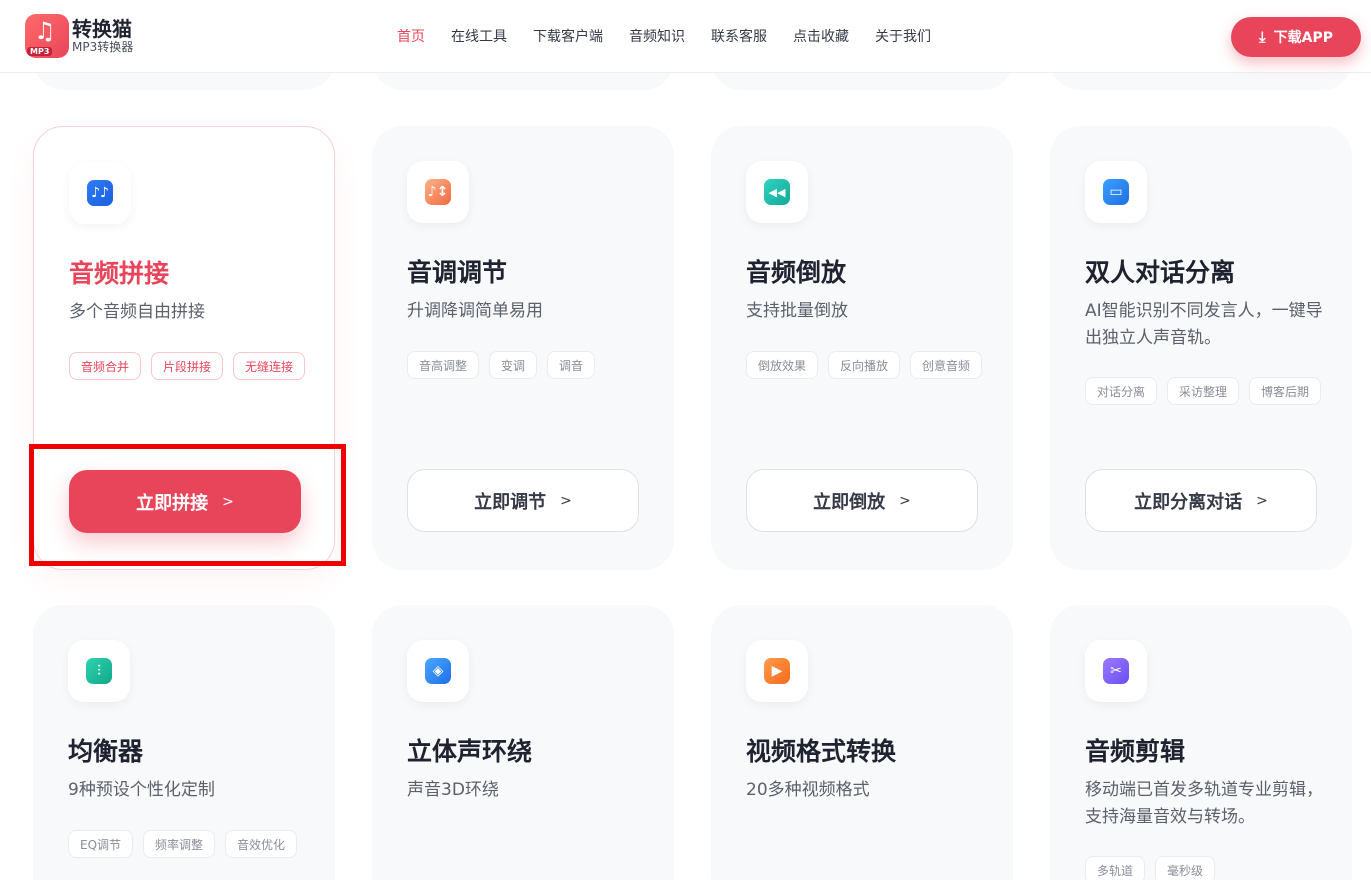 Image resolution: width=1371 pixels, height=880 pixels. I want to click on tag: 频率调整, so click(179, 844).